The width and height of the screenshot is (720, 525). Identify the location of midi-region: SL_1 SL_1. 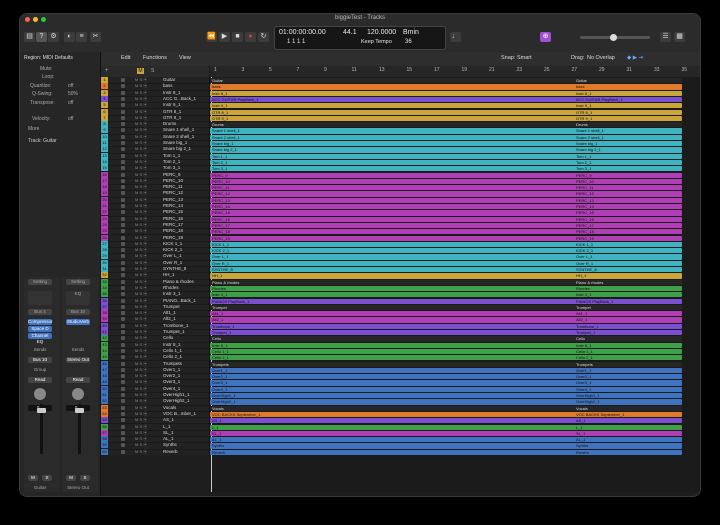
(446, 433).